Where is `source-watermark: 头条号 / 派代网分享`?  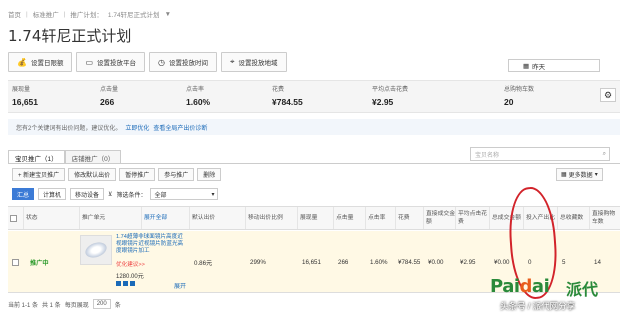 source-watermark: 头条号 / 派代网分享 is located at coordinates (538, 306).